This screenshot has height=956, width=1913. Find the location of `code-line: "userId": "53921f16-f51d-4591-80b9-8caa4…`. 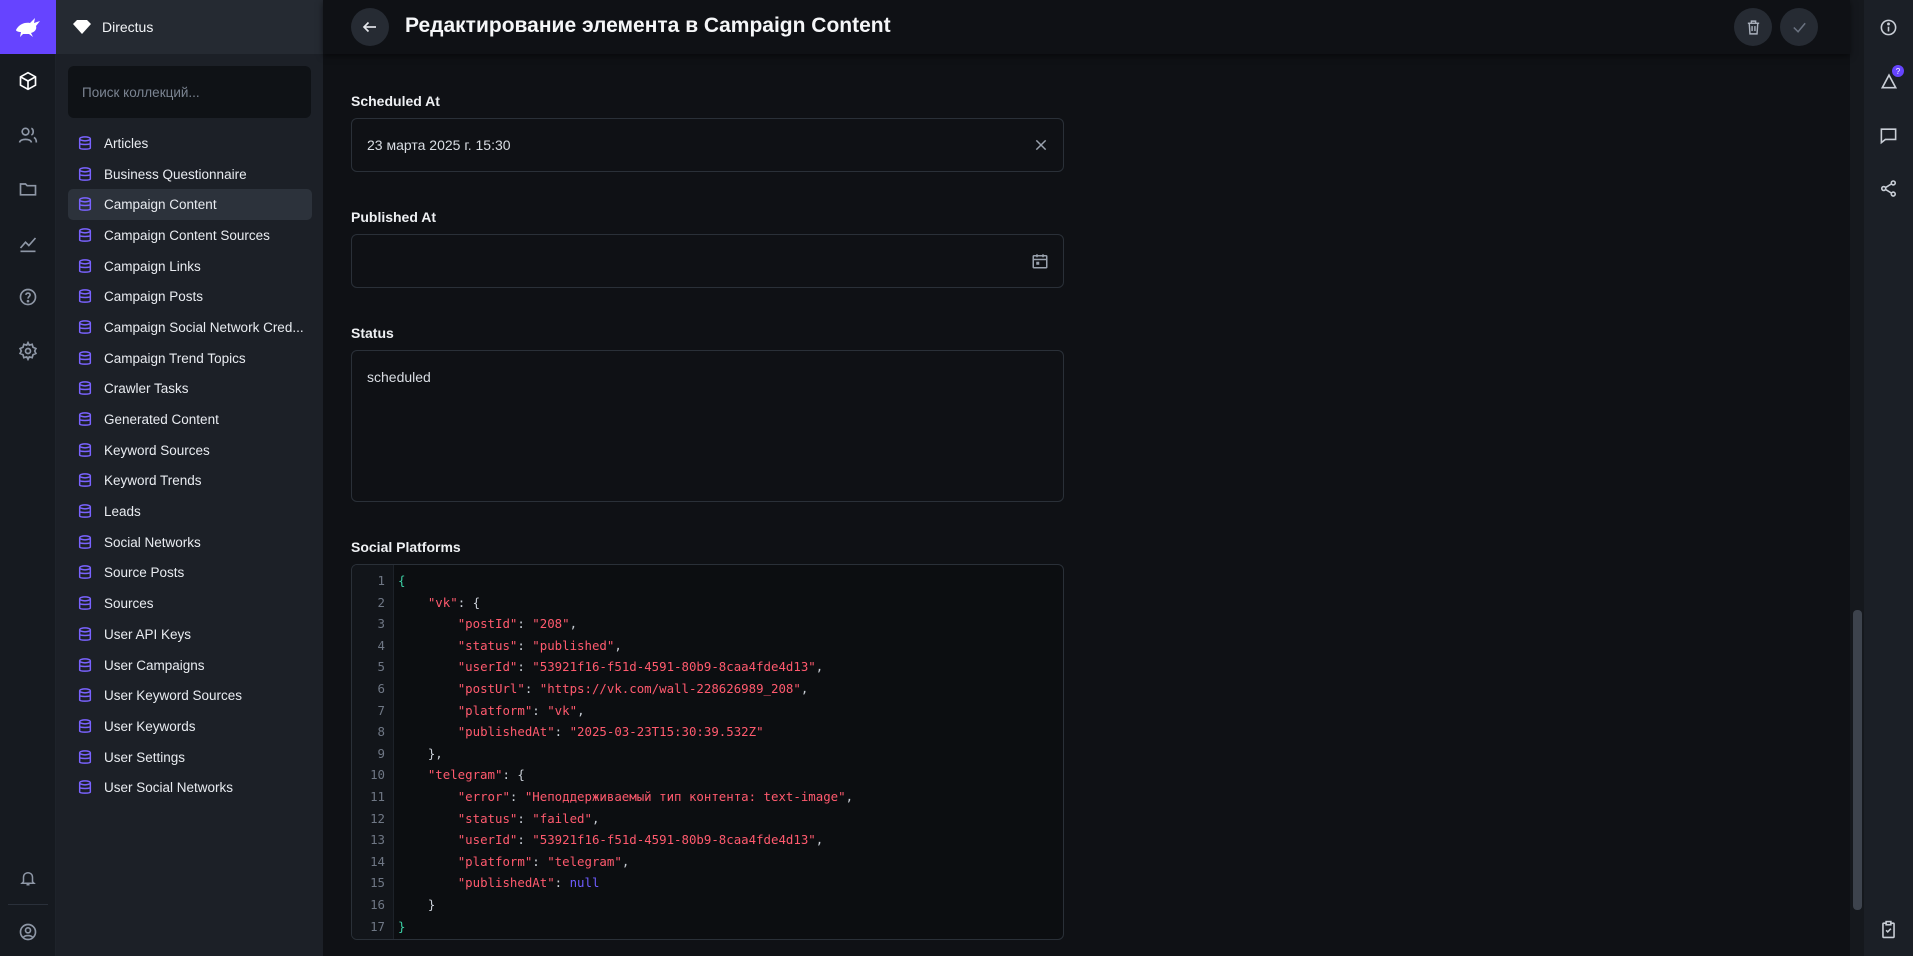

code-line: "userId": "53921f16-f51d-4591-80b9-8caa4… is located at coordinates (611, 839).